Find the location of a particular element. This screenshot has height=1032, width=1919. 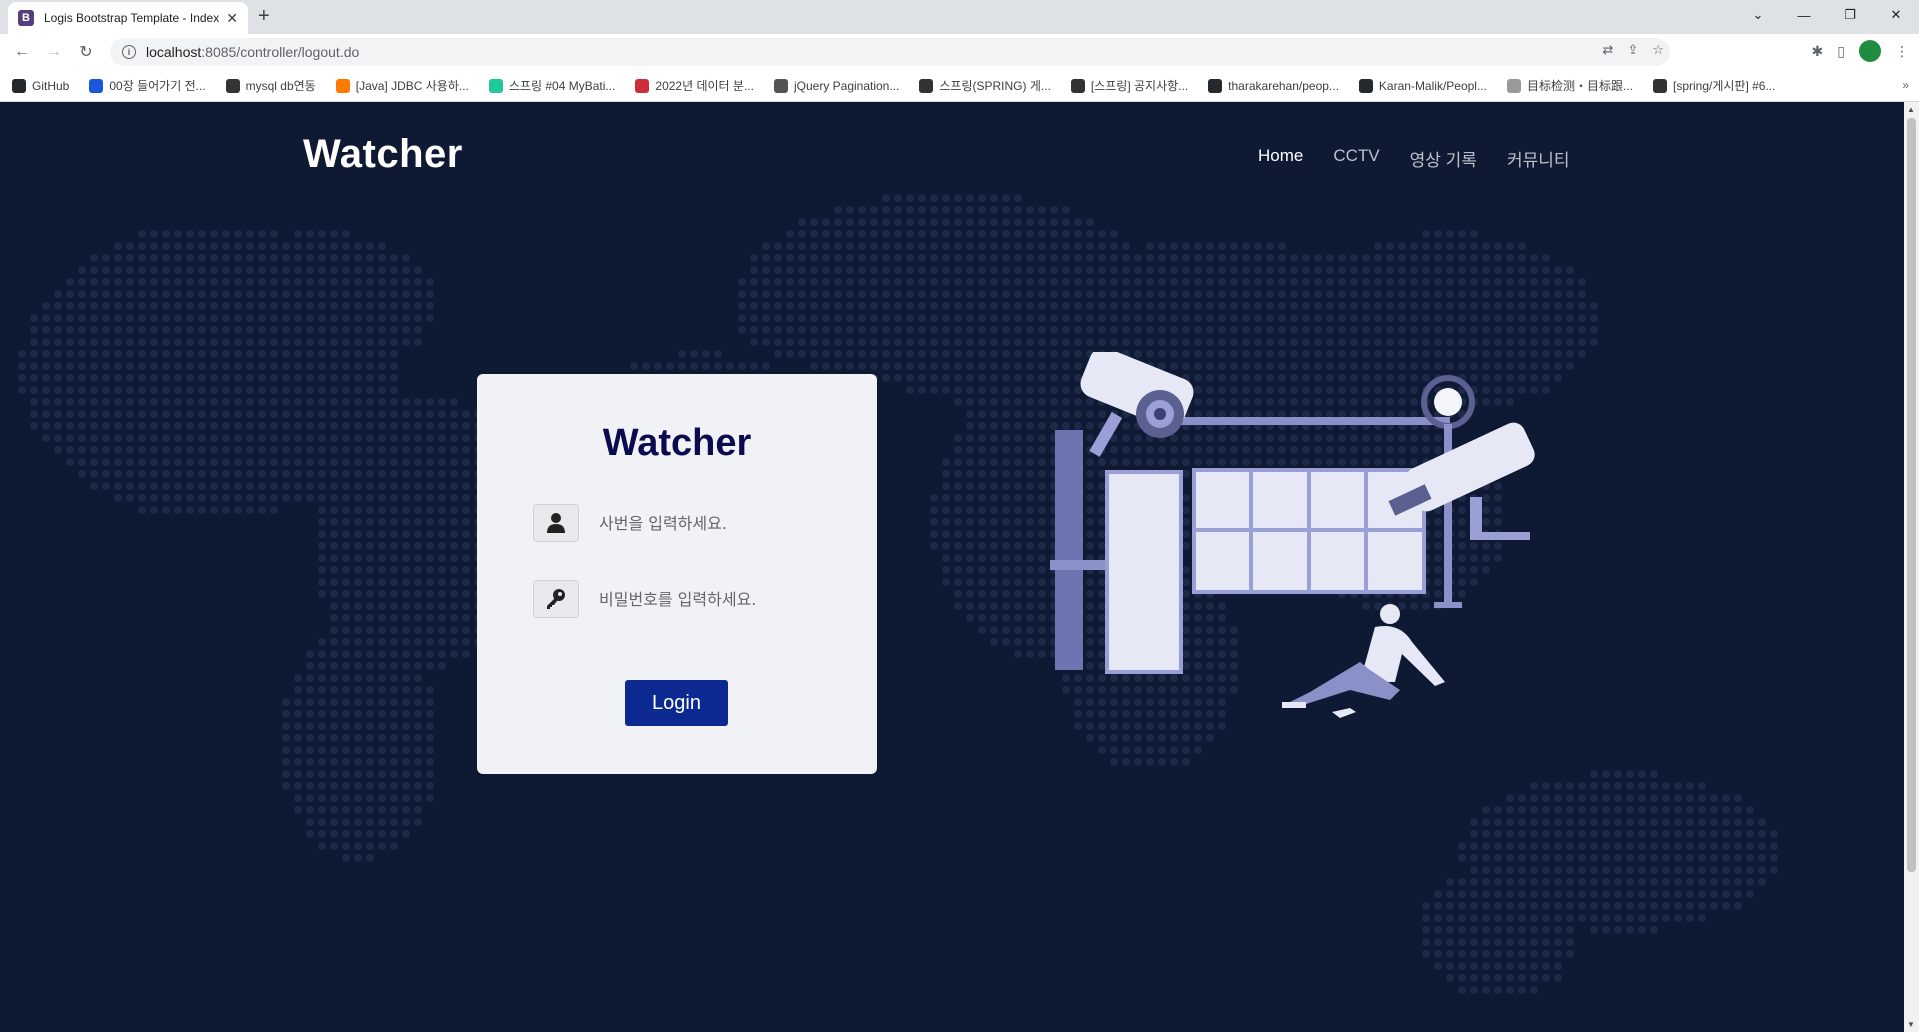

person-sitting is located at coordinates (1363, 661).